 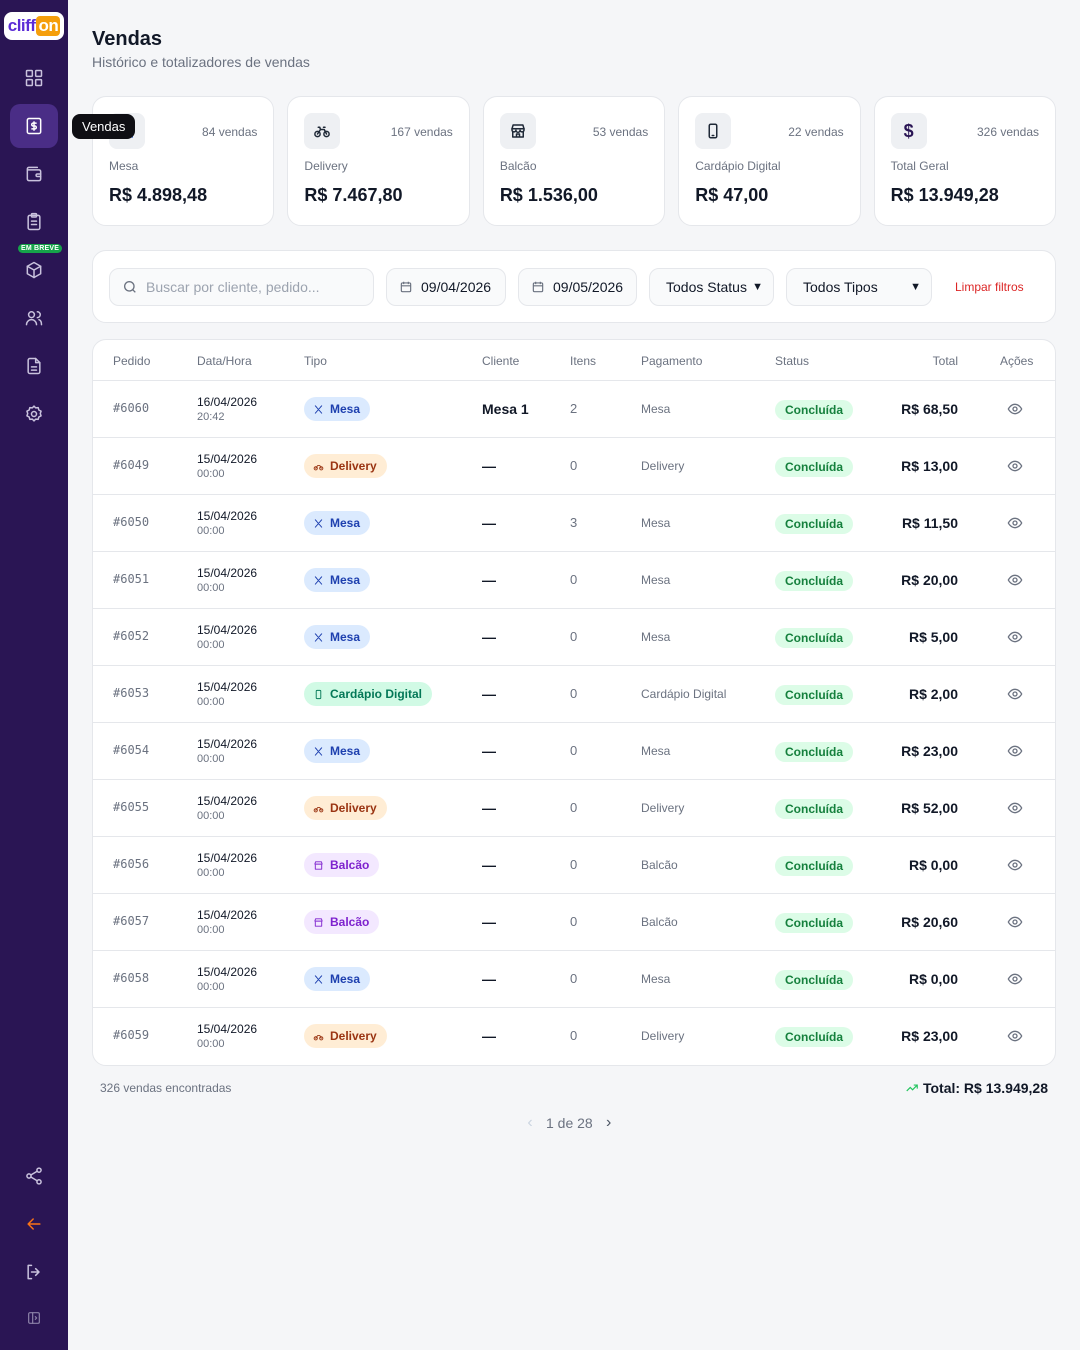 I want to click on order-id: #6060, so click(x=131, y=408).